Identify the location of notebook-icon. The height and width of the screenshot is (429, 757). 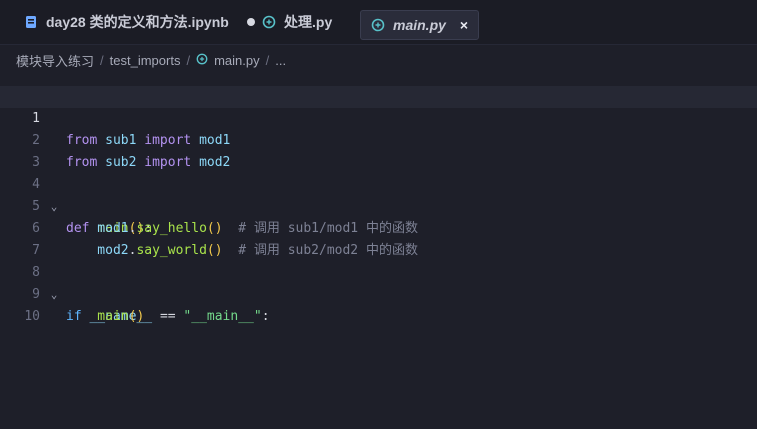
(31, 22).